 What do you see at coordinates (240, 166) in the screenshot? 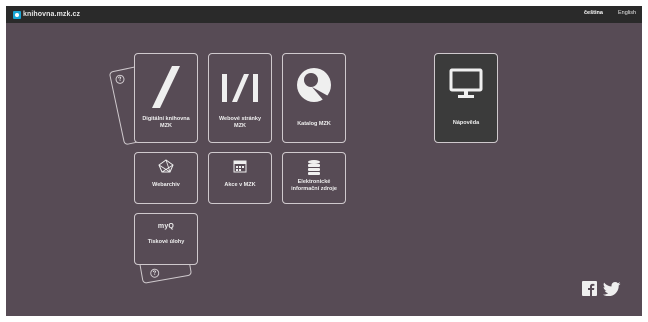
I see `calendar-icon` at bounding box center [240, 166].